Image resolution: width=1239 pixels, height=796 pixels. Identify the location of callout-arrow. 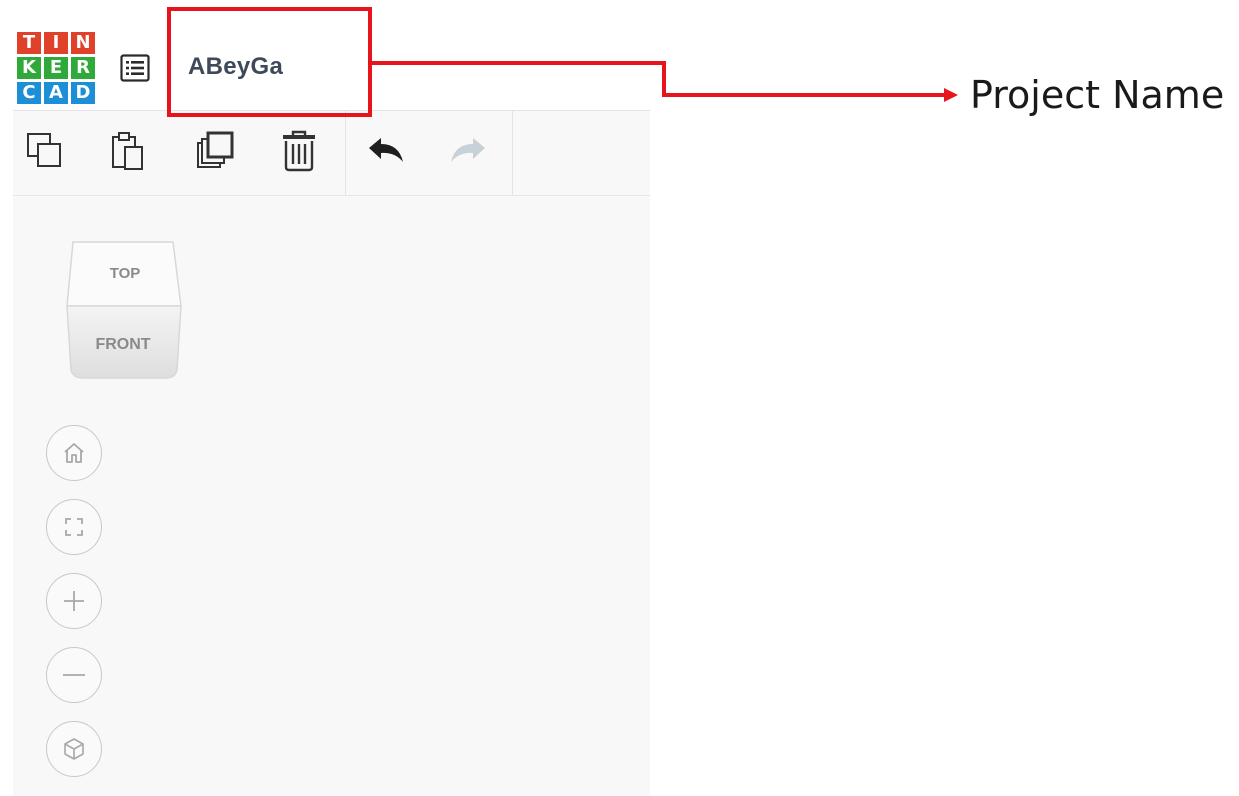
(665, 81).